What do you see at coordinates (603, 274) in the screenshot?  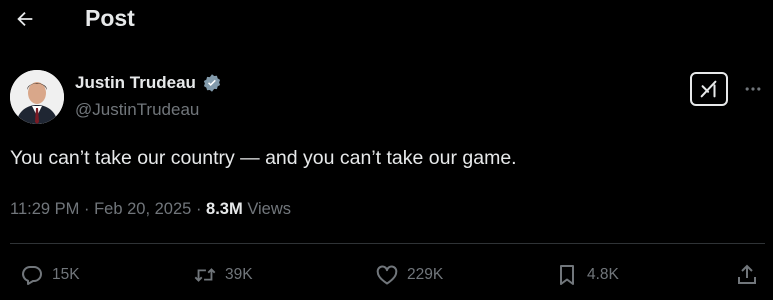 I see `bookmark-count: 4.8K` at bounding box center [603, 274].